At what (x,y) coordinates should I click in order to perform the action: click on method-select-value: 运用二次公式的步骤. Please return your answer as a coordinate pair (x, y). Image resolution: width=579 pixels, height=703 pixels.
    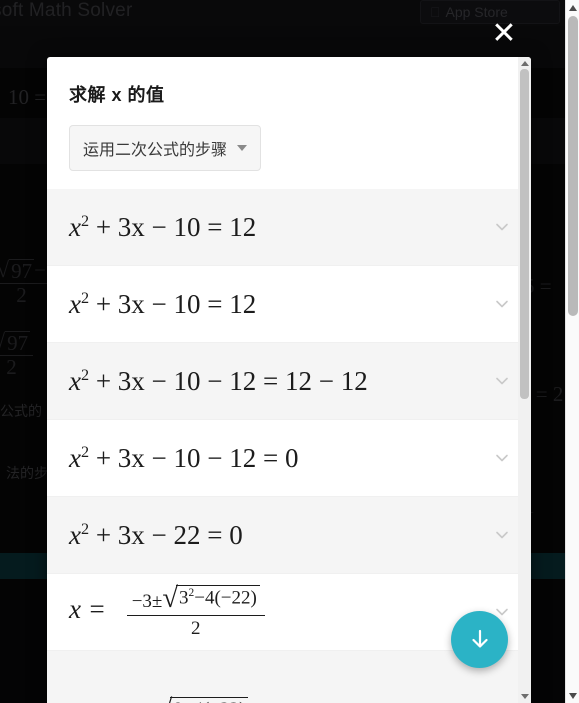
    Looking at the image, I should click on (155, 150).